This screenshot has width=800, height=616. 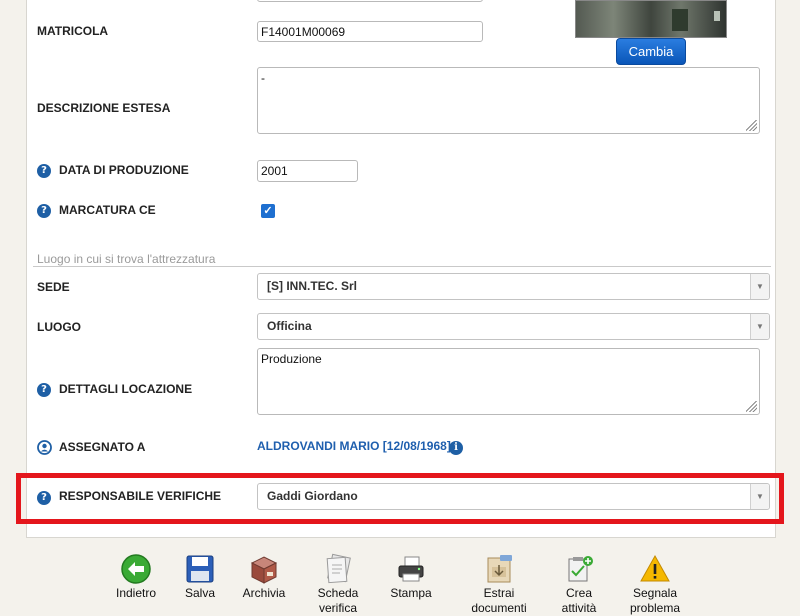 I want to click on create-task-icon, so click(x=580, y=569).